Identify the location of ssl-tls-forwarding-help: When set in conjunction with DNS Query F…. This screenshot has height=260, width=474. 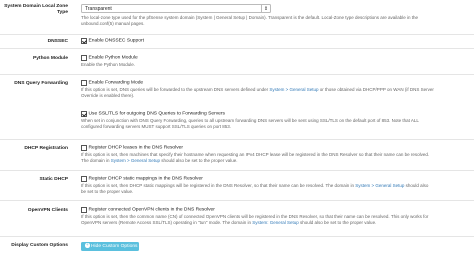
(250, 123).